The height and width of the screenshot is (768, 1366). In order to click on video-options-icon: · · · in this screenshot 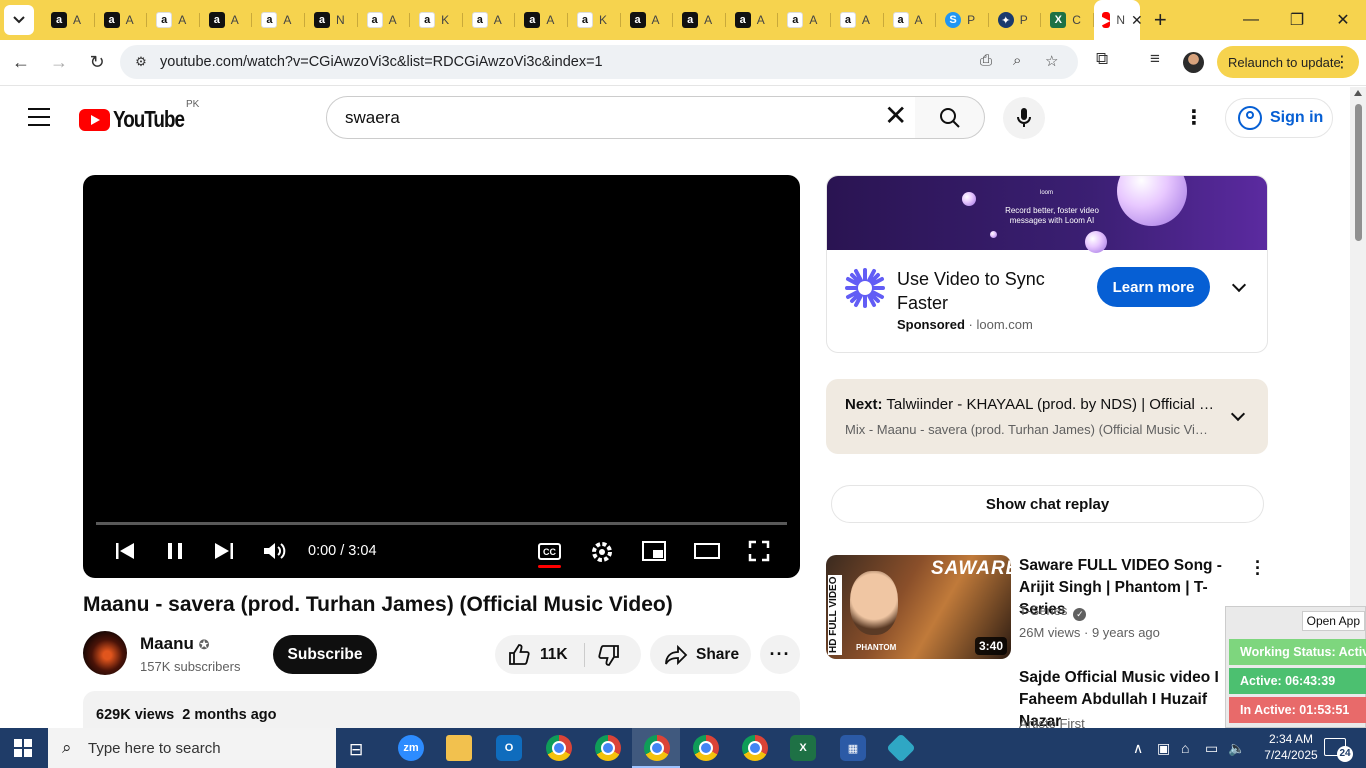, I will do `click(1258, 568)`.